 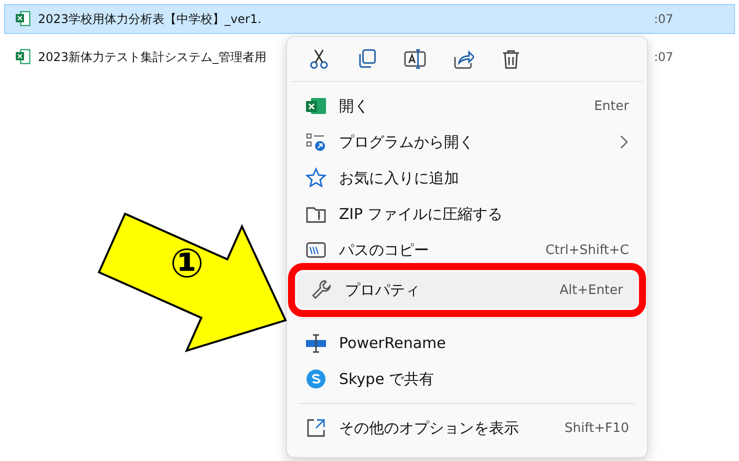 I want to click on file-name: 2023新体力テスト集計システム_管理者用, so click(x=152, y=57).